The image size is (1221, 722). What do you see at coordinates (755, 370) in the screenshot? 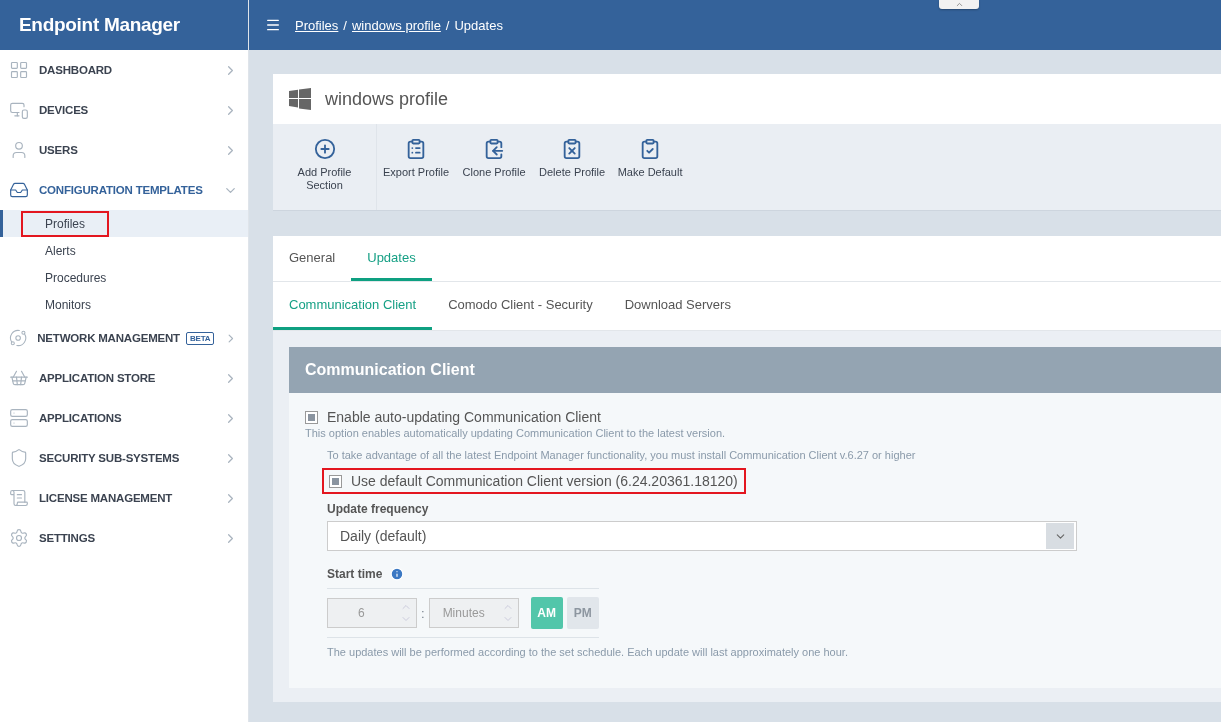
I see `panel-title: Communication Client` at bounding box center [755, 370].